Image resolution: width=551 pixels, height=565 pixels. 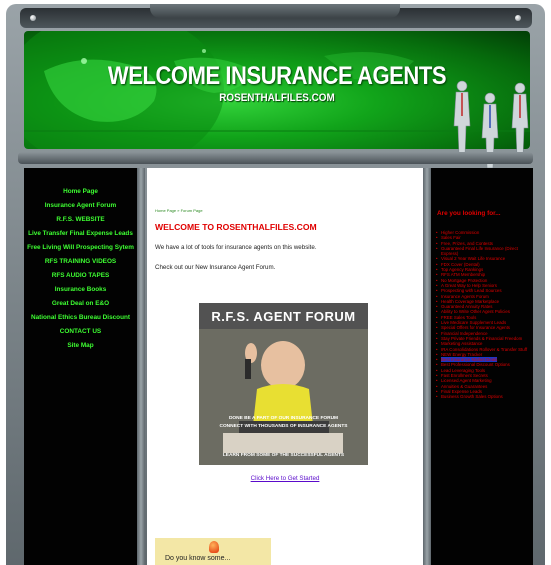 What do you see at coordinates (277, 76) in the screenshot?
I see `banner-title: WELCOME INSURANCE AGENTS` at bounding box center [277, 76].